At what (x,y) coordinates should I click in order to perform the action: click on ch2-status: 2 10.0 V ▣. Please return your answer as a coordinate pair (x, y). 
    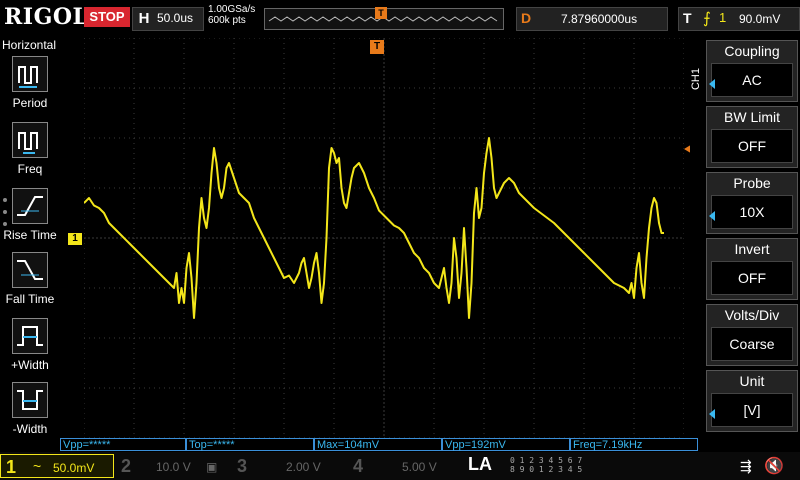
    Looking at the image, I should click on (171, 466).